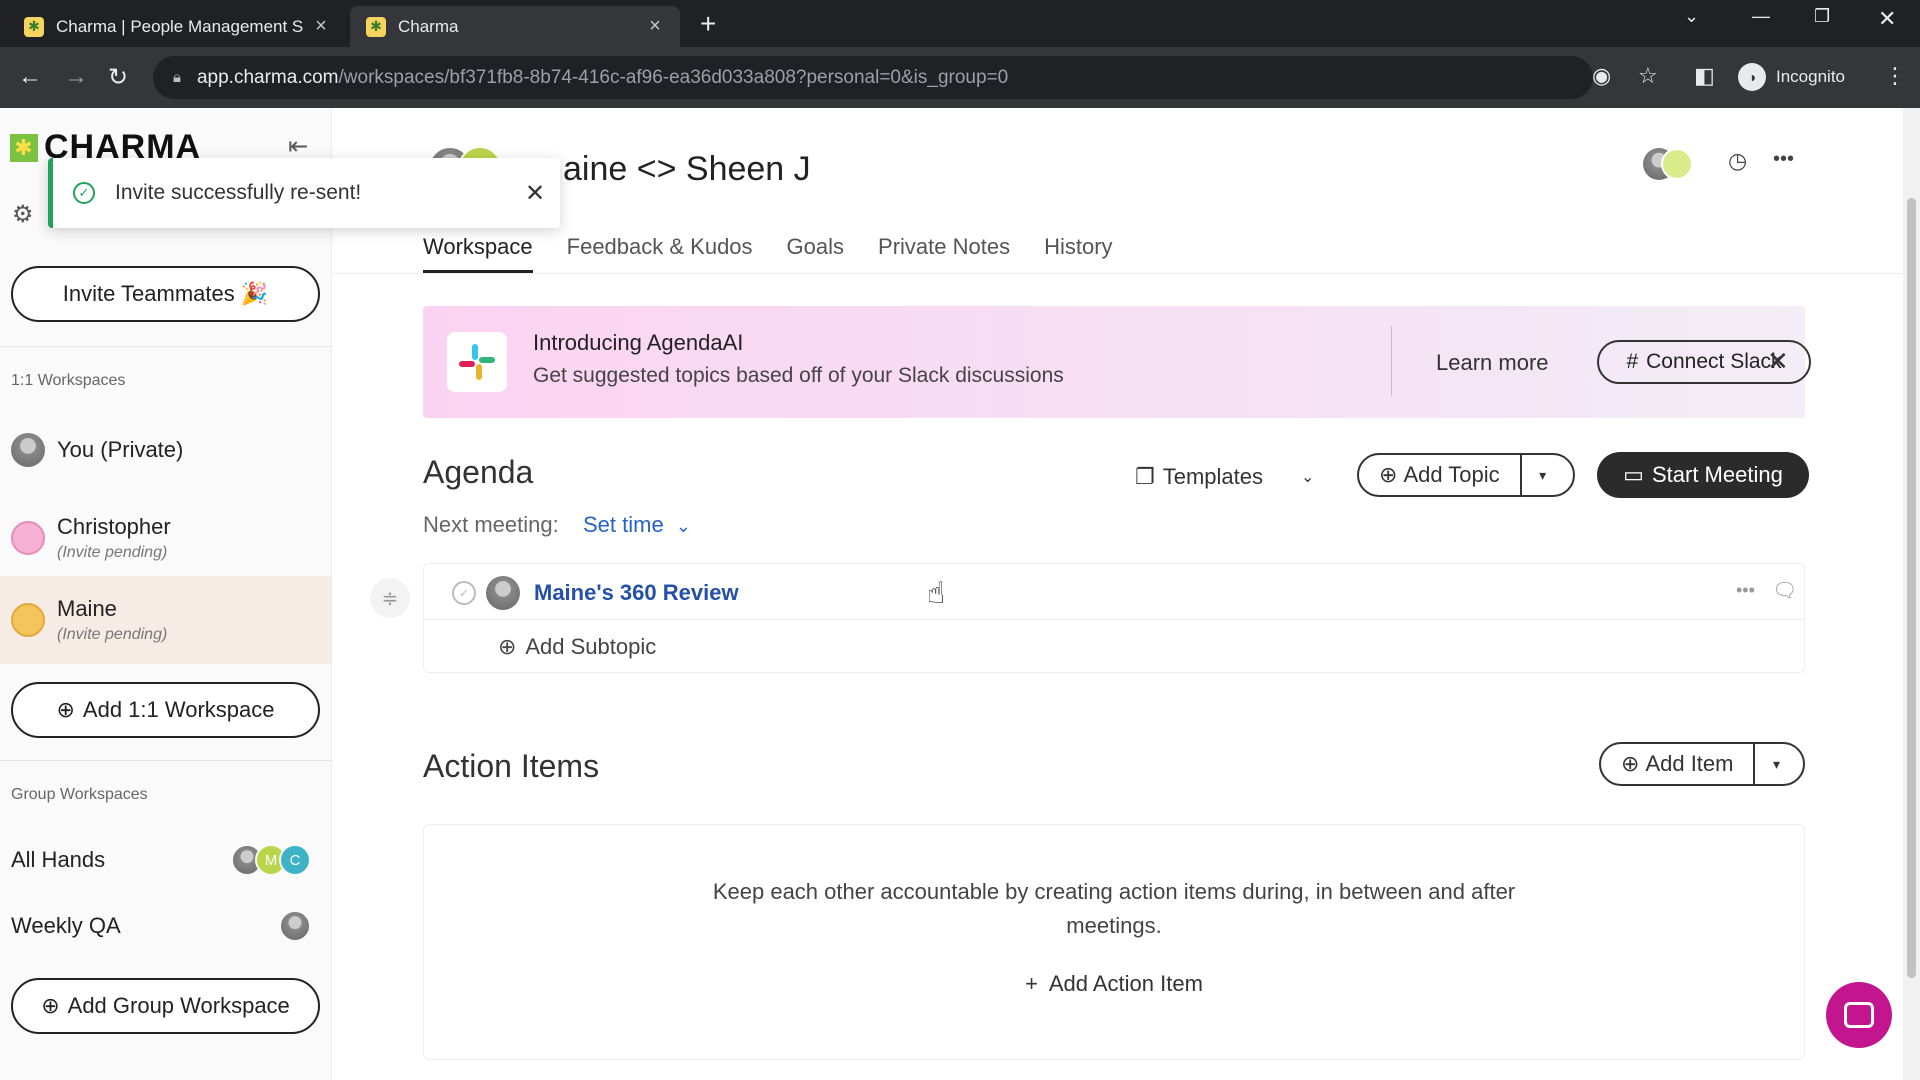 Image resolution: width=1920 pixels, height=1080 pixels. Describe the element at coordinates (428, 26) in the screenshot. I see `tab-title: Charma` at that location.